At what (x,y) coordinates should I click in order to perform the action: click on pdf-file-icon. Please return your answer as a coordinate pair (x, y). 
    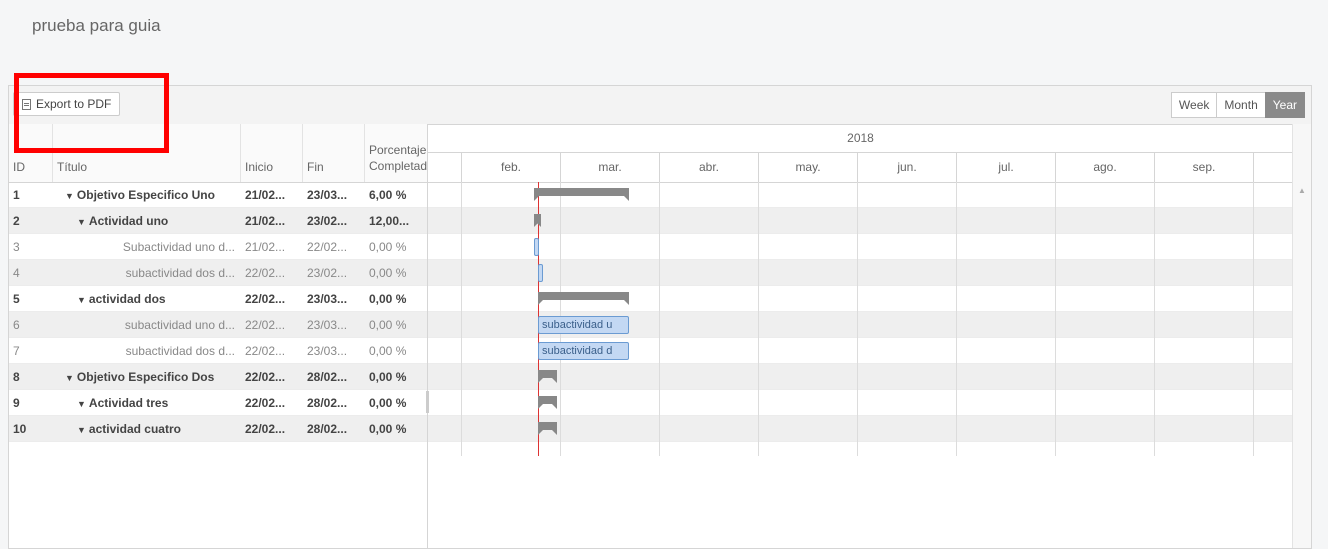
    Looking at the image, I should click on (26, 104).